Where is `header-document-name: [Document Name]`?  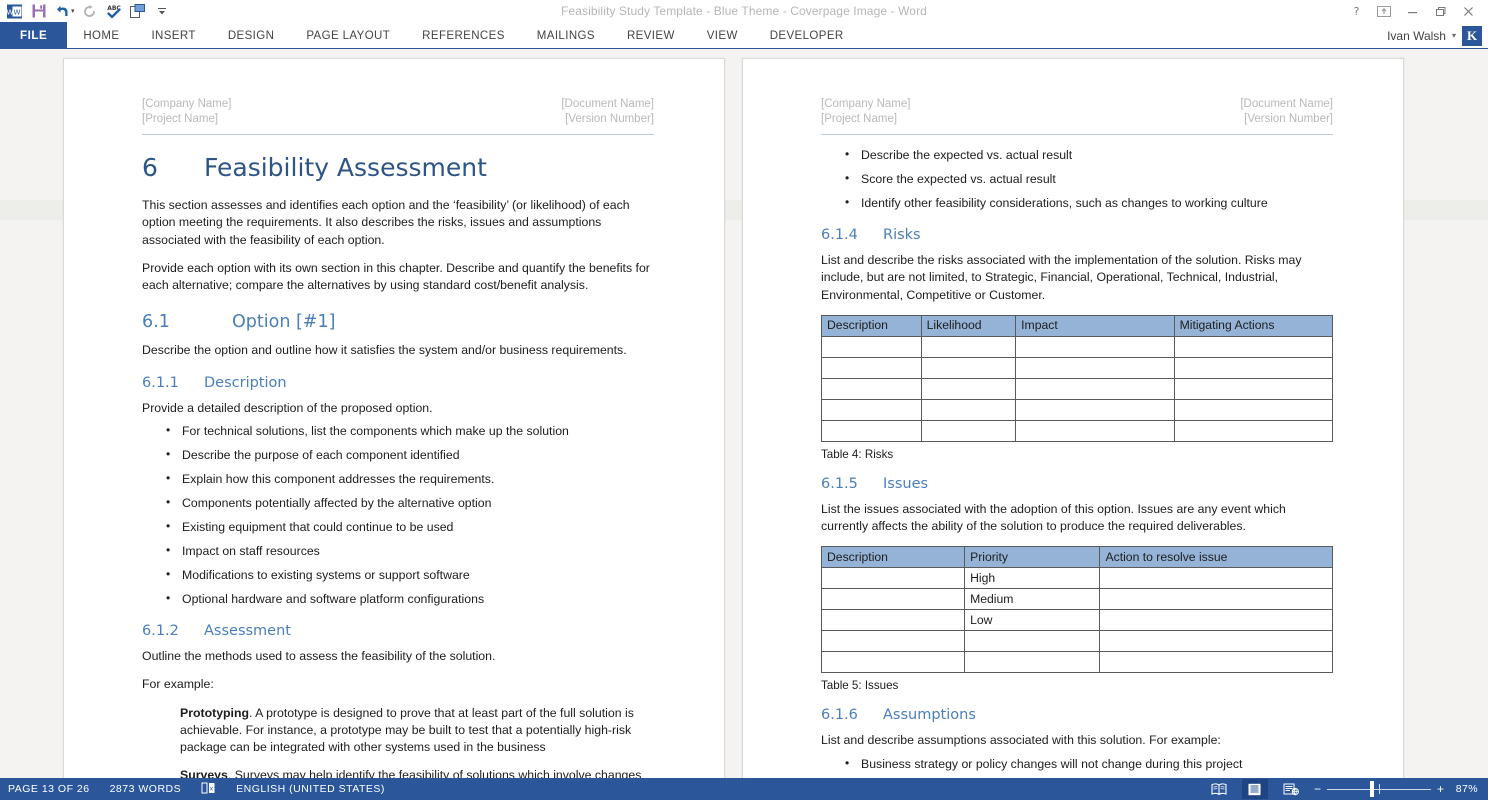 header-document-name: [Document Name] is located at coordinates (1286, 104).